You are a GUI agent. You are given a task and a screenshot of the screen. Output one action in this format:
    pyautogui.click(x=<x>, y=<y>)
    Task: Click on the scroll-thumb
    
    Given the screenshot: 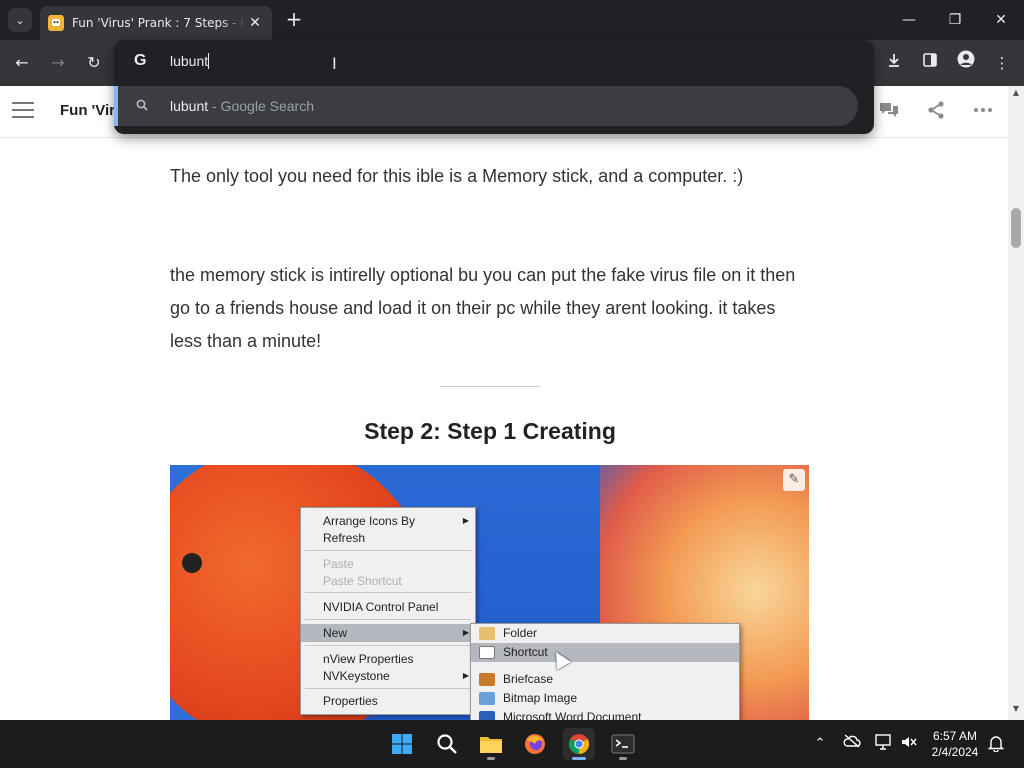 What is the action you would take?
    pyautogui.click(x=1016, y=228)
    